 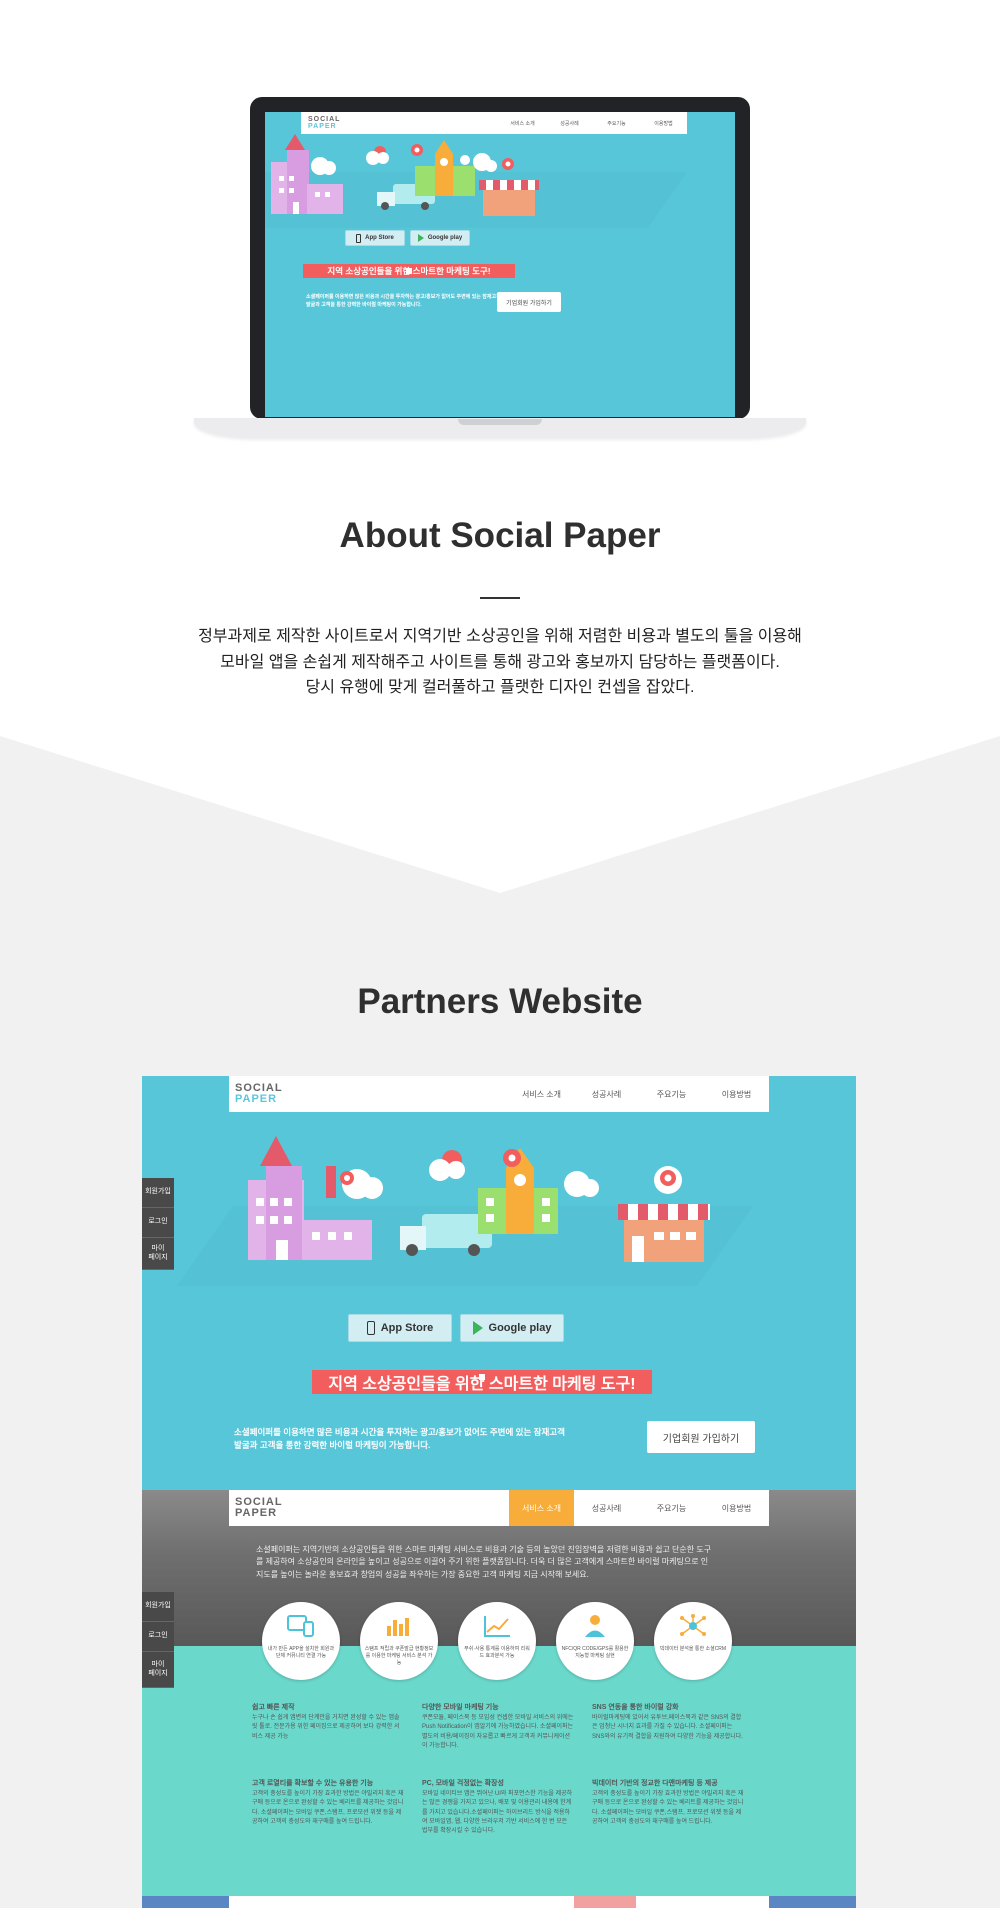 I want to click on person-bulb-icon, so click(x=595, y=1626).